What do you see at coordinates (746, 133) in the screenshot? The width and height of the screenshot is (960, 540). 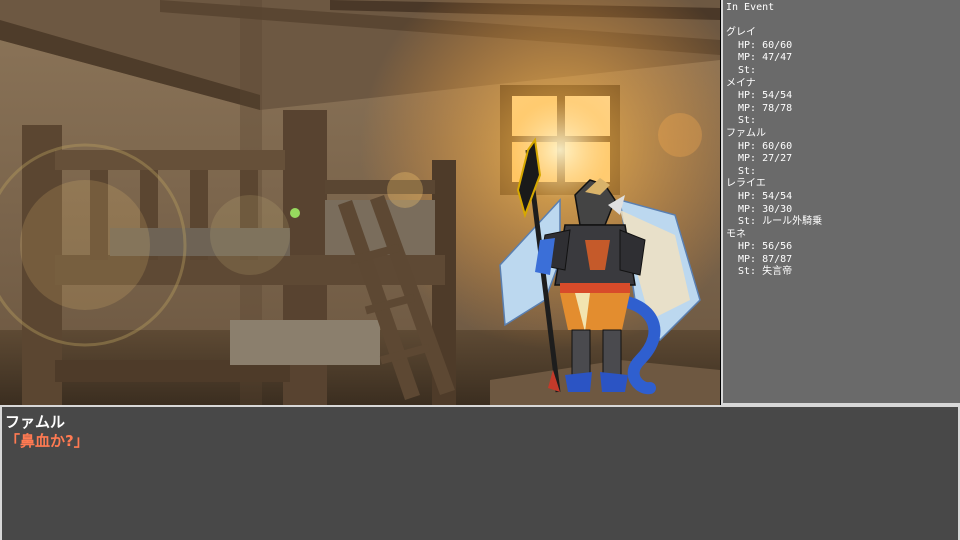 I see `member-name: ファムル` at bounding box center [746, 133].